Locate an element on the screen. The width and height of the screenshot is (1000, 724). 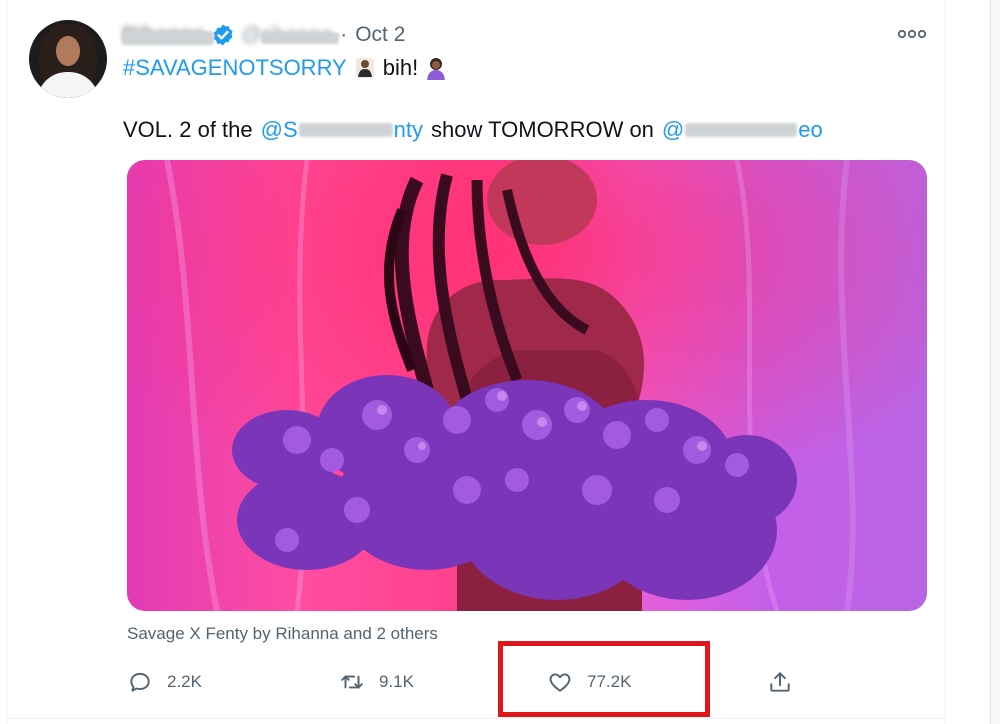
person-emoji-icon is located at coordinates (436, 69).